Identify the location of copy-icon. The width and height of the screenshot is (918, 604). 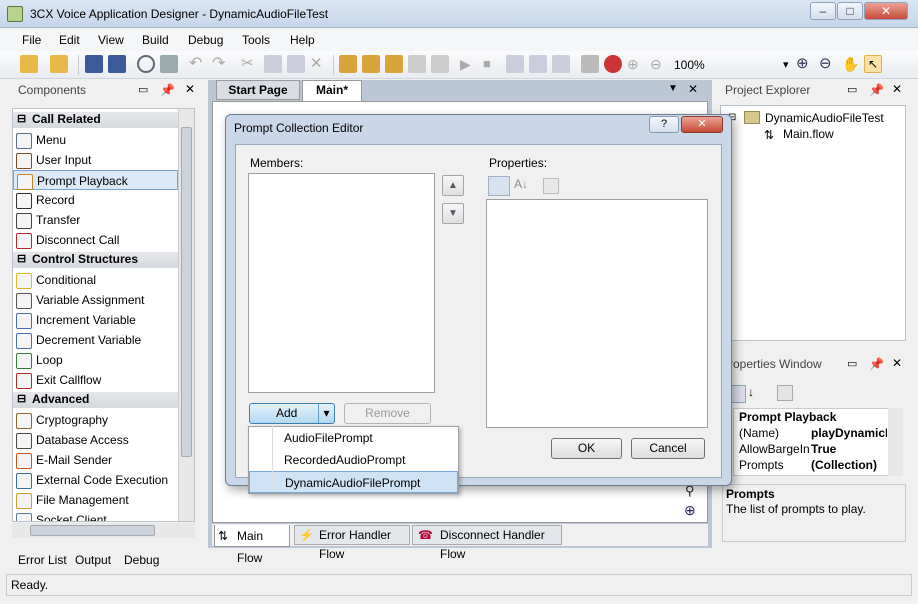
(273, 64).